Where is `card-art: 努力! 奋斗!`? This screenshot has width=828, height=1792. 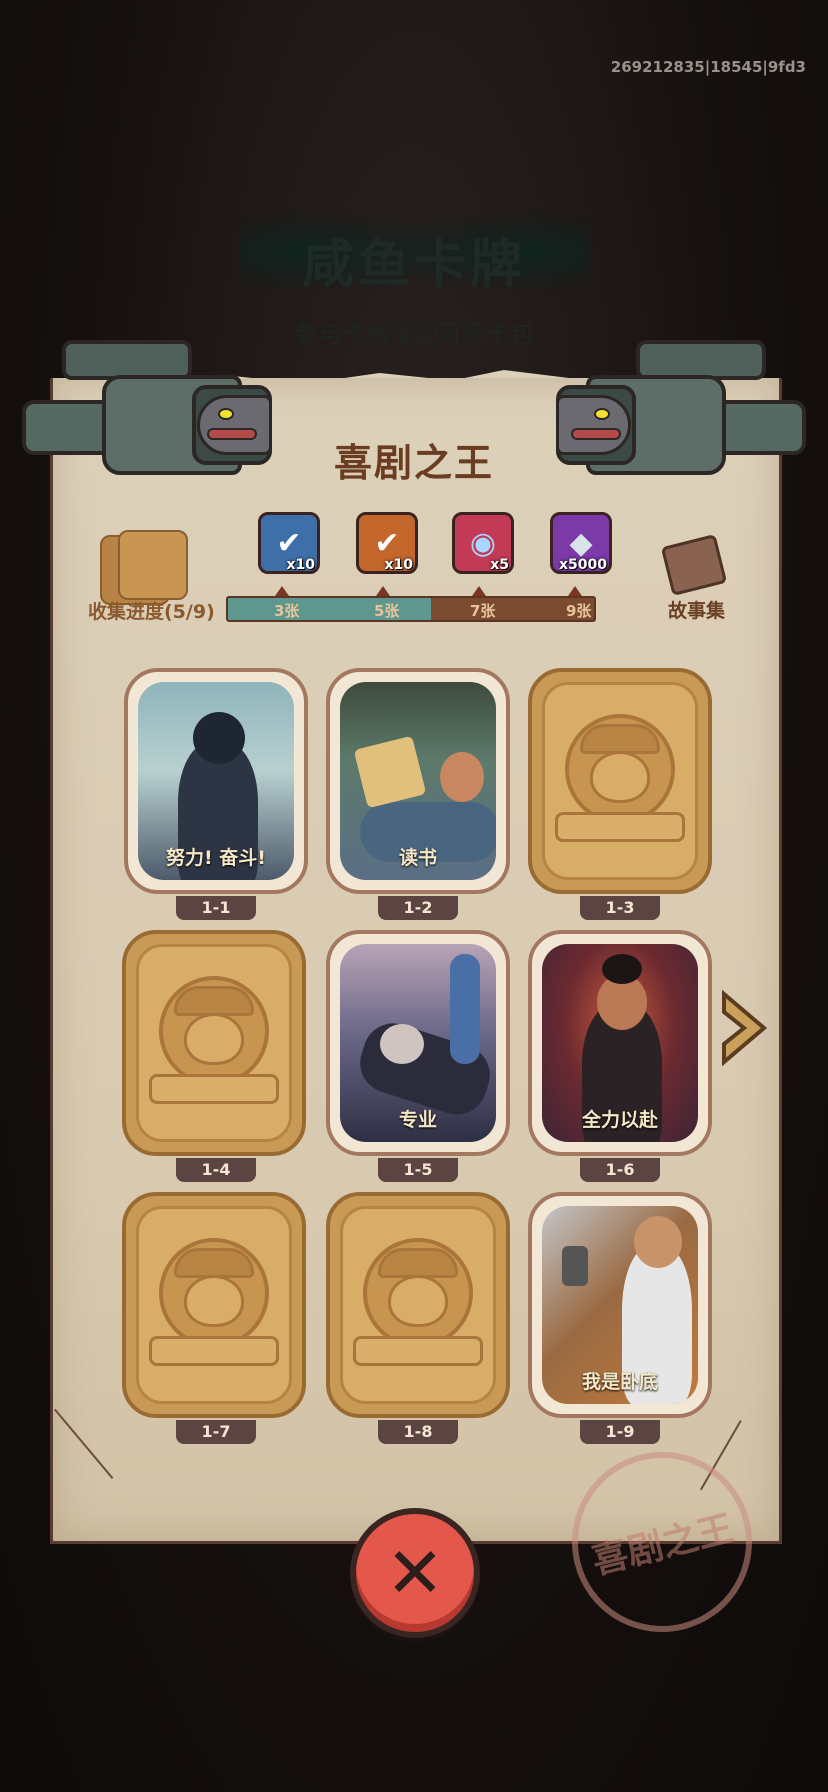
card-art: 努力! 奋斗! is located at coordinates (216, 781).